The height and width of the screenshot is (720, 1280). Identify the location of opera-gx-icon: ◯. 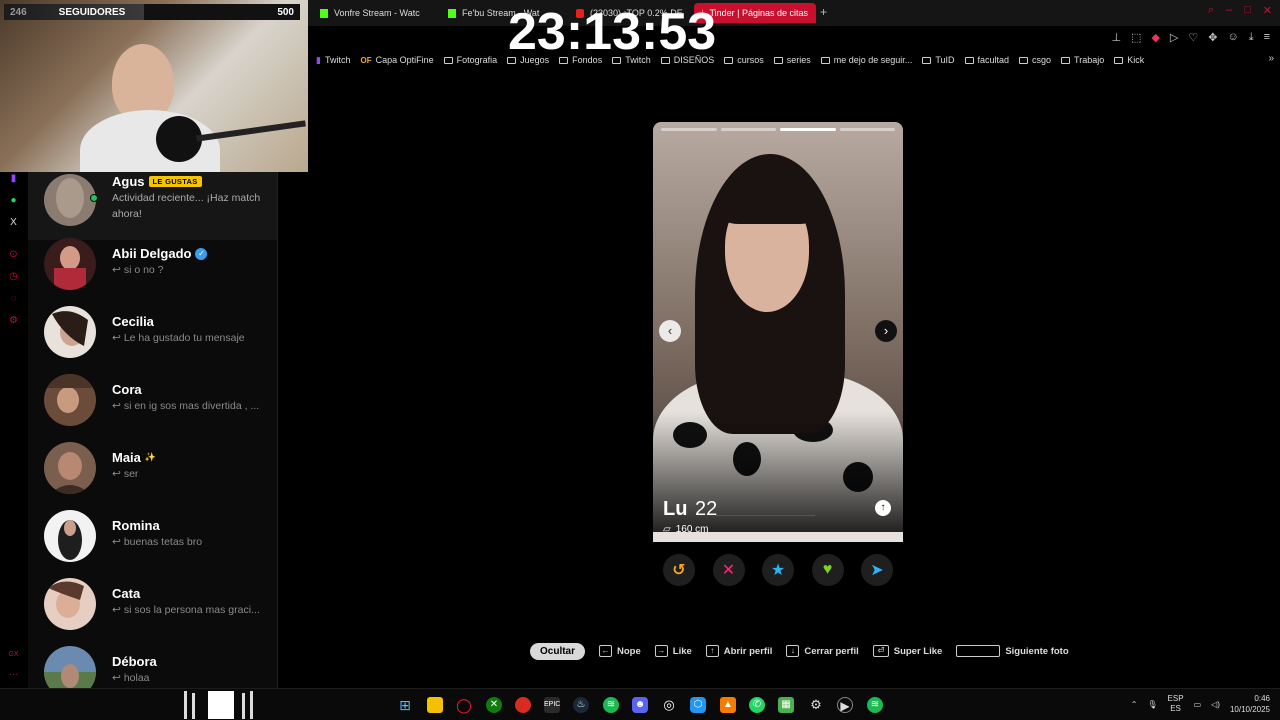
(464, 705).